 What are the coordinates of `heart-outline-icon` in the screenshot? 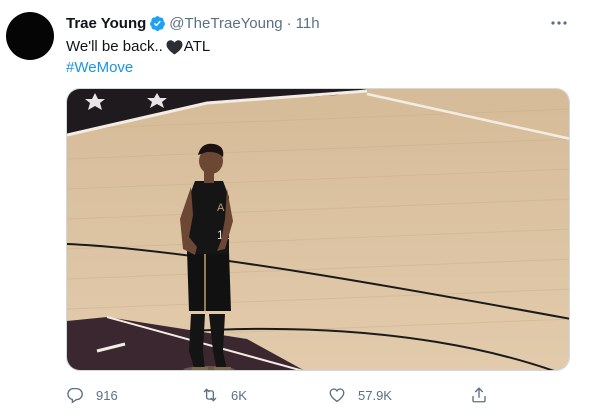 It's located at (337, 395).